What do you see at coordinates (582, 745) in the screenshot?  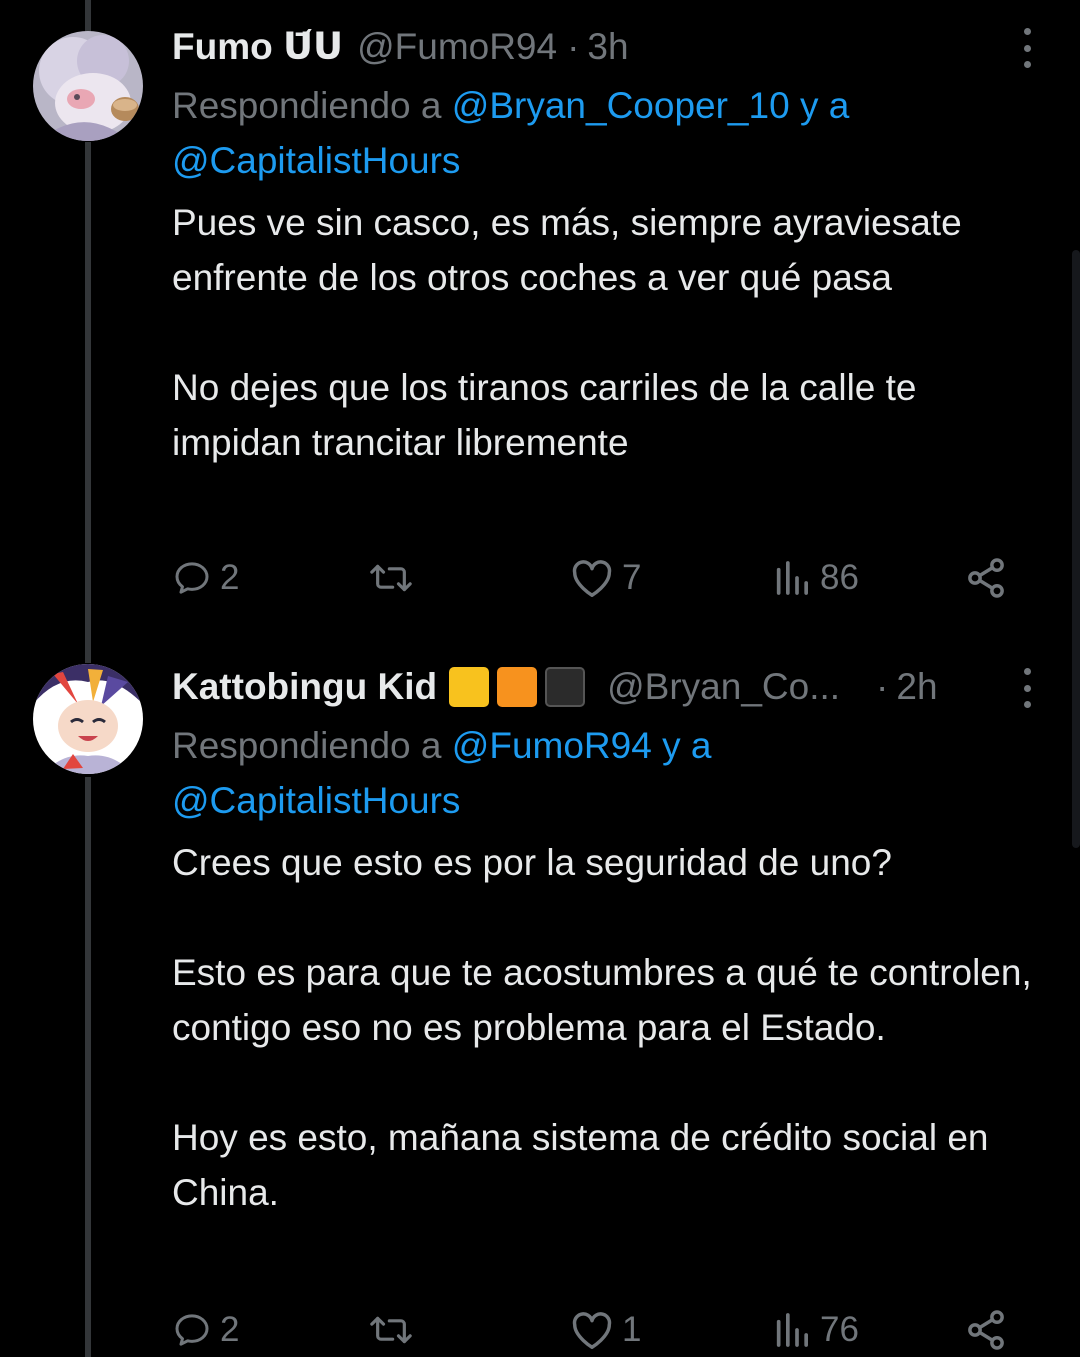 I see `mention-link: @FumoR94 y a` at bounding box center [582, 745].